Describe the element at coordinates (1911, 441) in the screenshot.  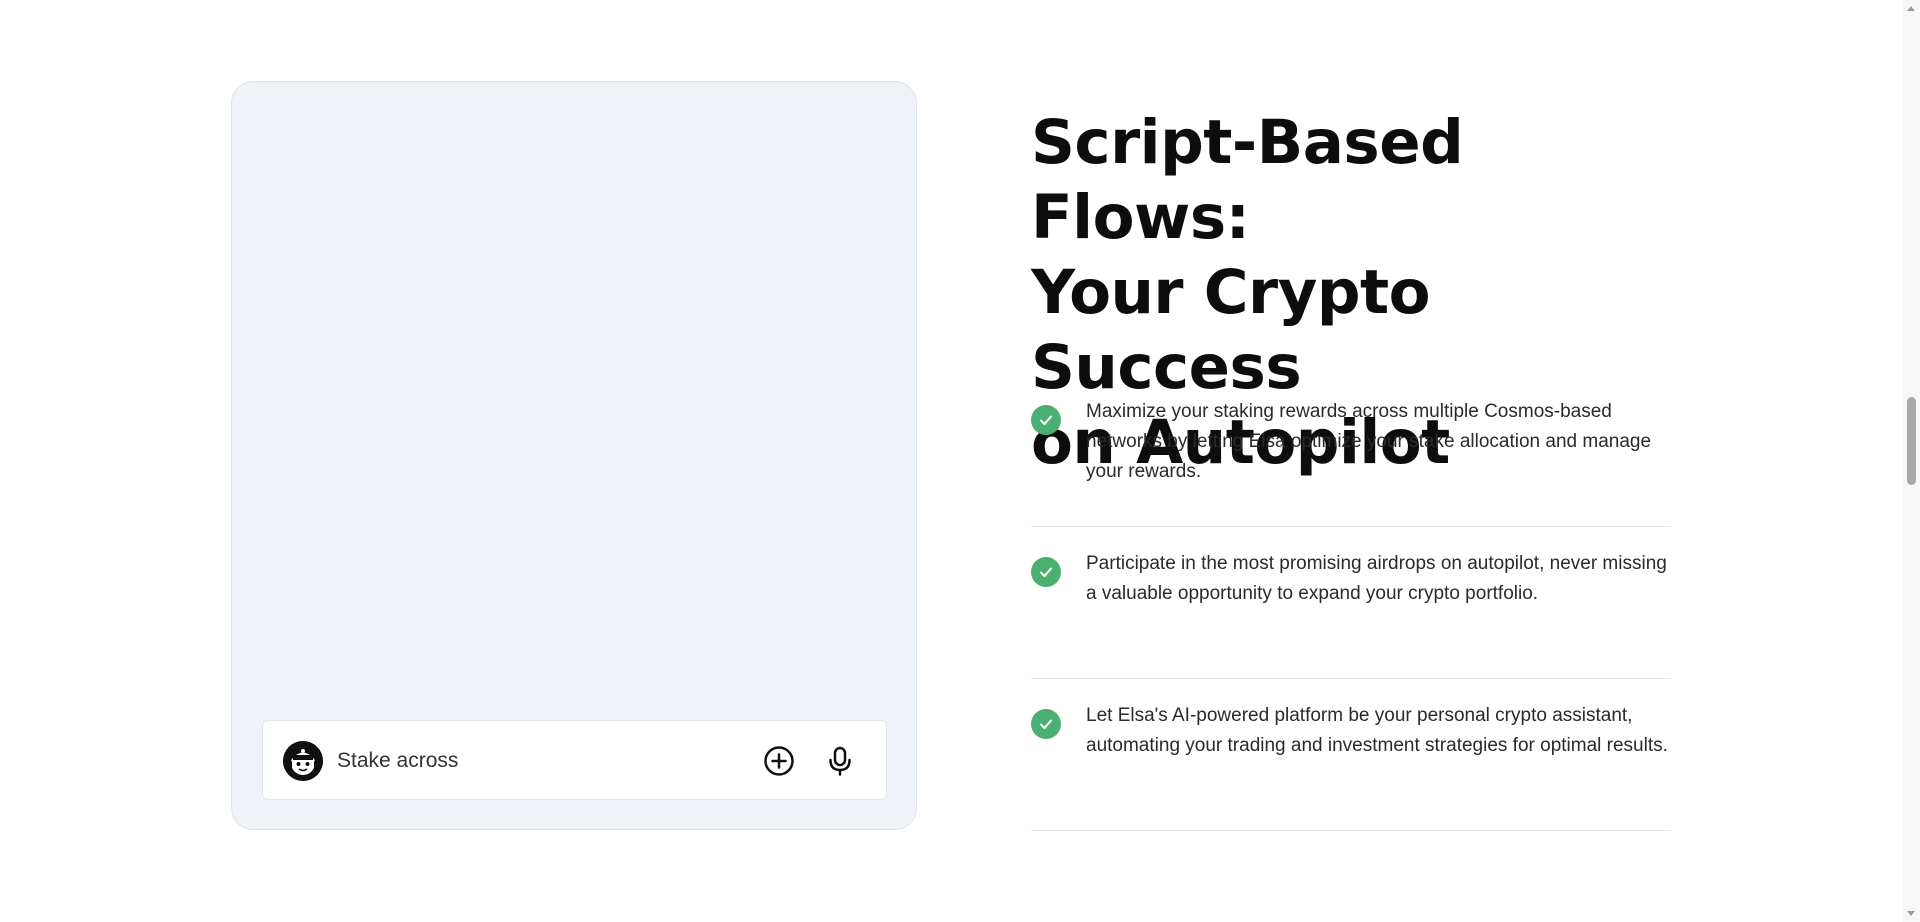
I see `scroll-thumb` at that location.